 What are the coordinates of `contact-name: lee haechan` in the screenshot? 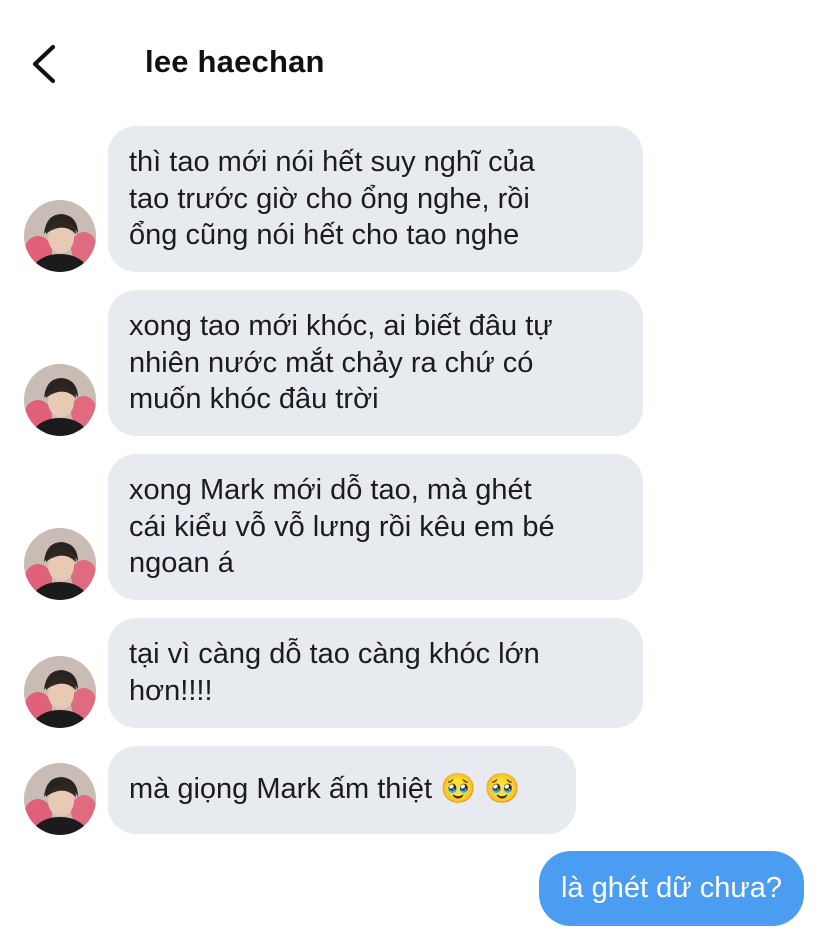 It's located at (235, 62).